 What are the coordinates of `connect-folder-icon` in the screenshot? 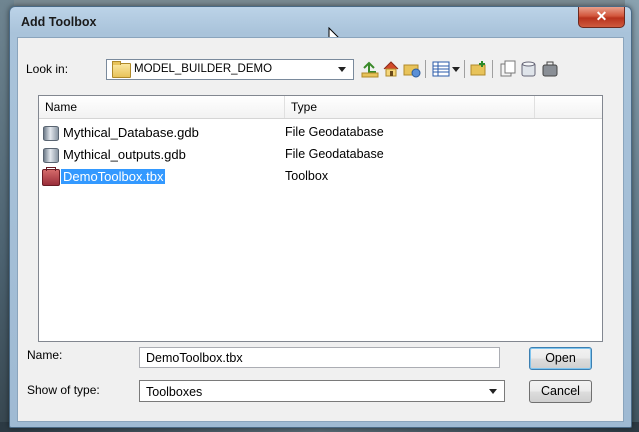 It's located at (412, 69).